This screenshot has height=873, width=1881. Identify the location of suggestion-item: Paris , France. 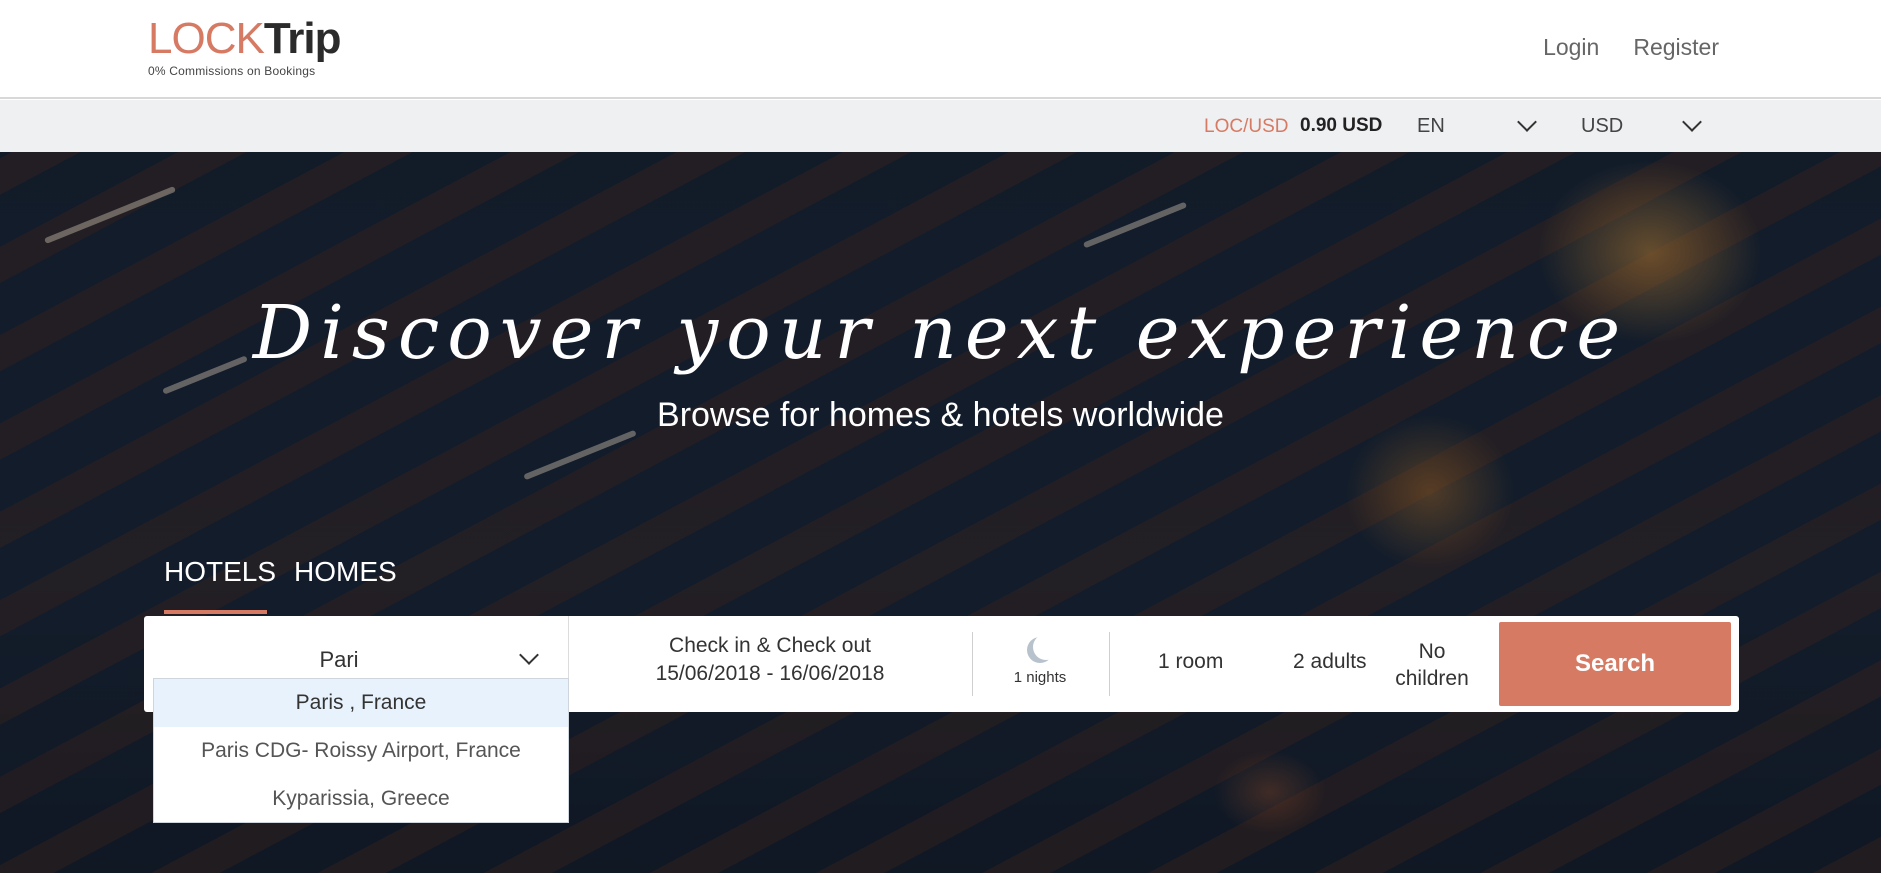
(361, 703).